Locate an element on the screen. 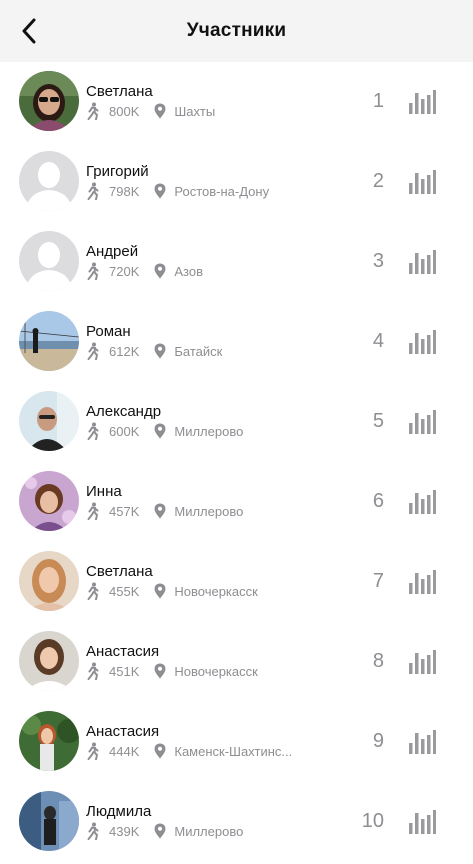 The image size is (473, 864). participant-name: Григорий is located at coordinates (117, 171).